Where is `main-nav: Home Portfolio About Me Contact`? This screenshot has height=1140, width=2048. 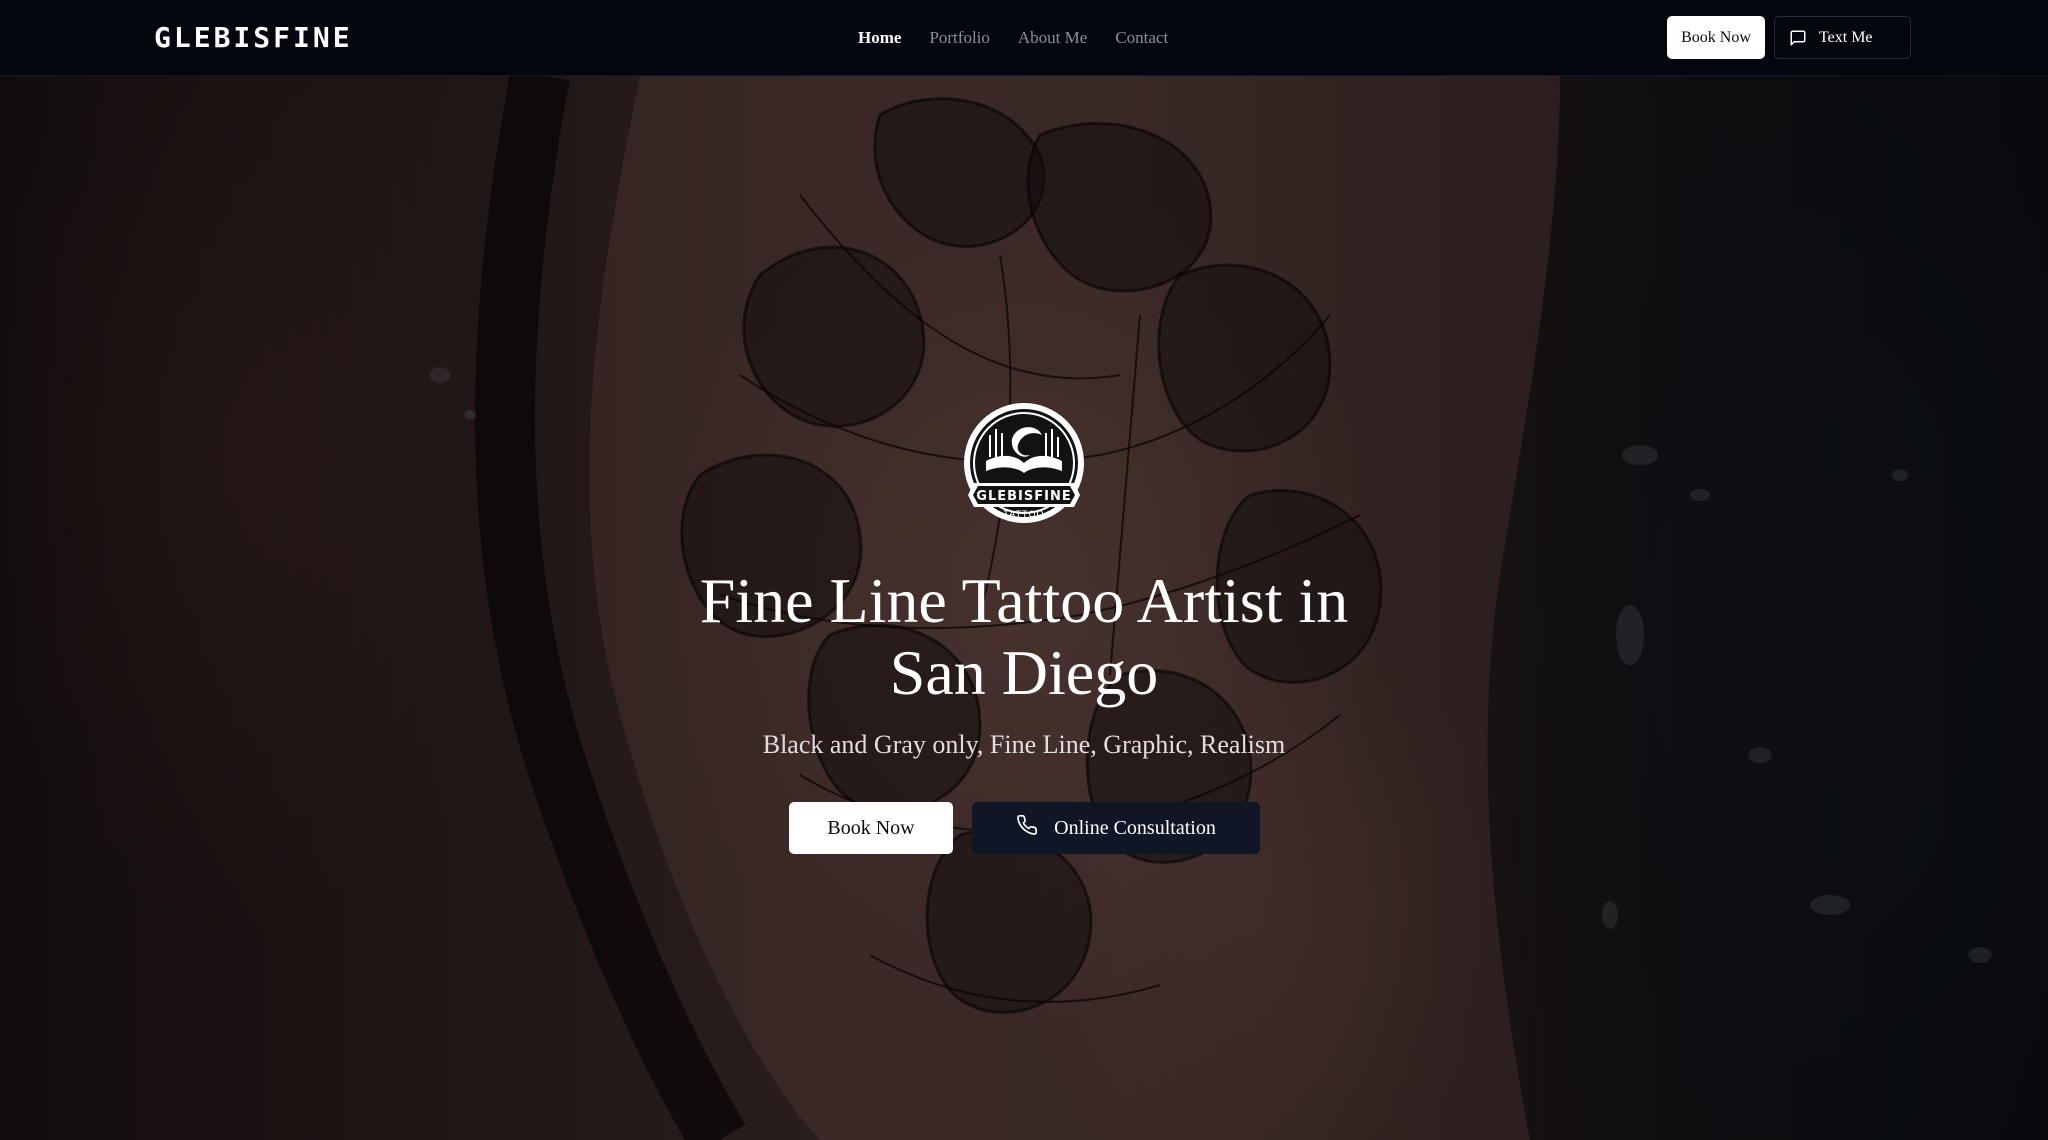
main-nav: Home Portfolio About Me Contact is located at coordinates (1013, 38).